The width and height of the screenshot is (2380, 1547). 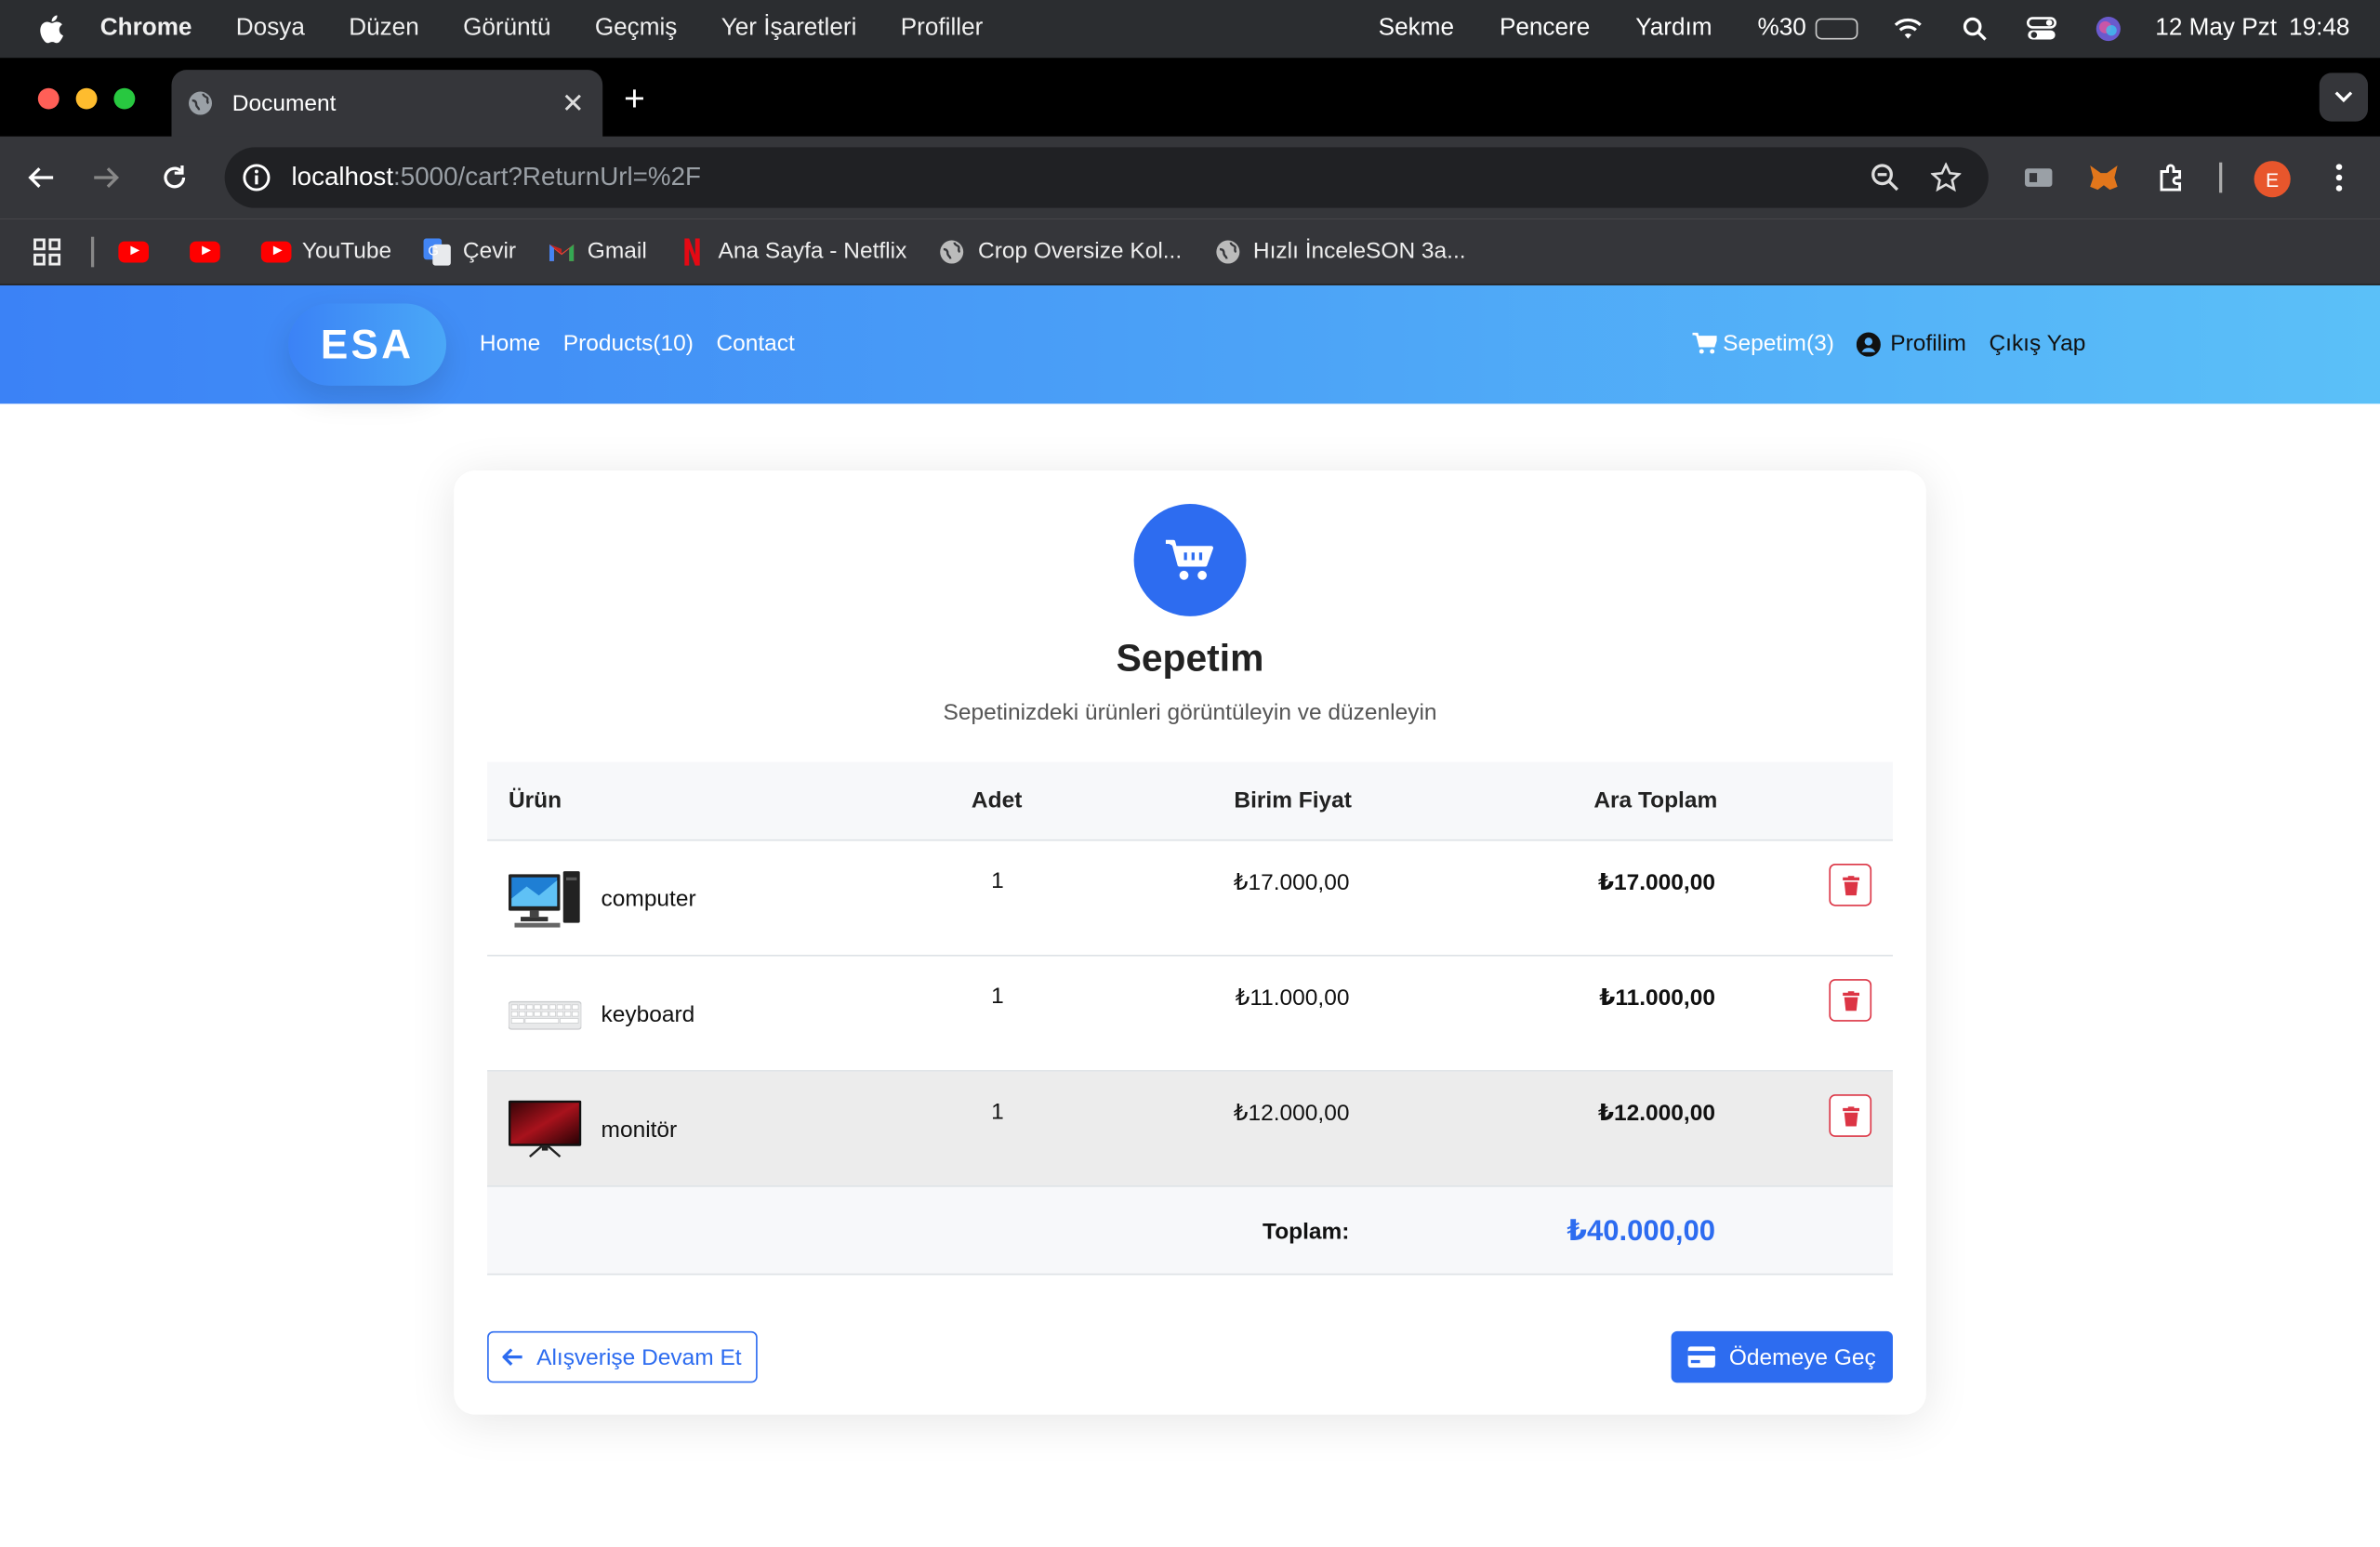 I want to click on battery-status: %30, so click(x=1807, y=28).